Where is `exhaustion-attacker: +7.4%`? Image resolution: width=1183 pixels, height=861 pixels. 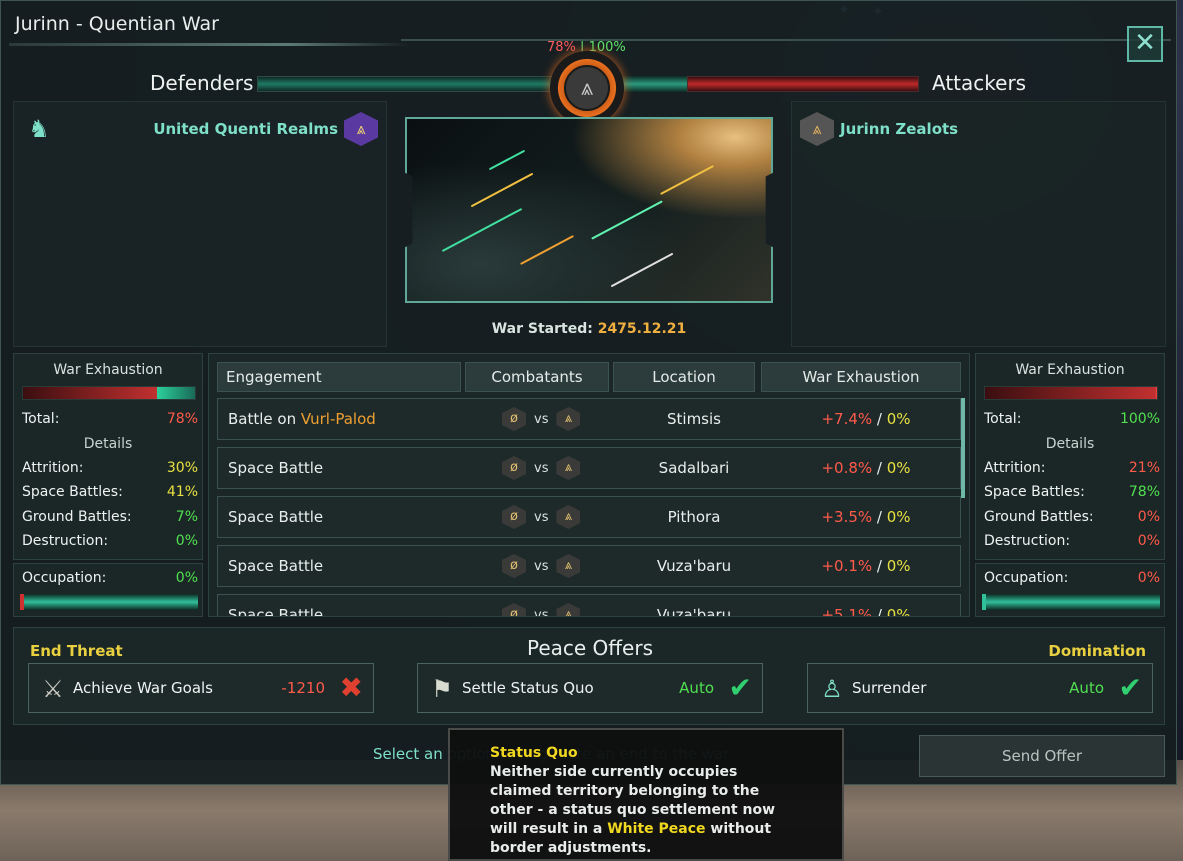
exhaustion-attacker: +7.4% is located at coordinates (847, 419).